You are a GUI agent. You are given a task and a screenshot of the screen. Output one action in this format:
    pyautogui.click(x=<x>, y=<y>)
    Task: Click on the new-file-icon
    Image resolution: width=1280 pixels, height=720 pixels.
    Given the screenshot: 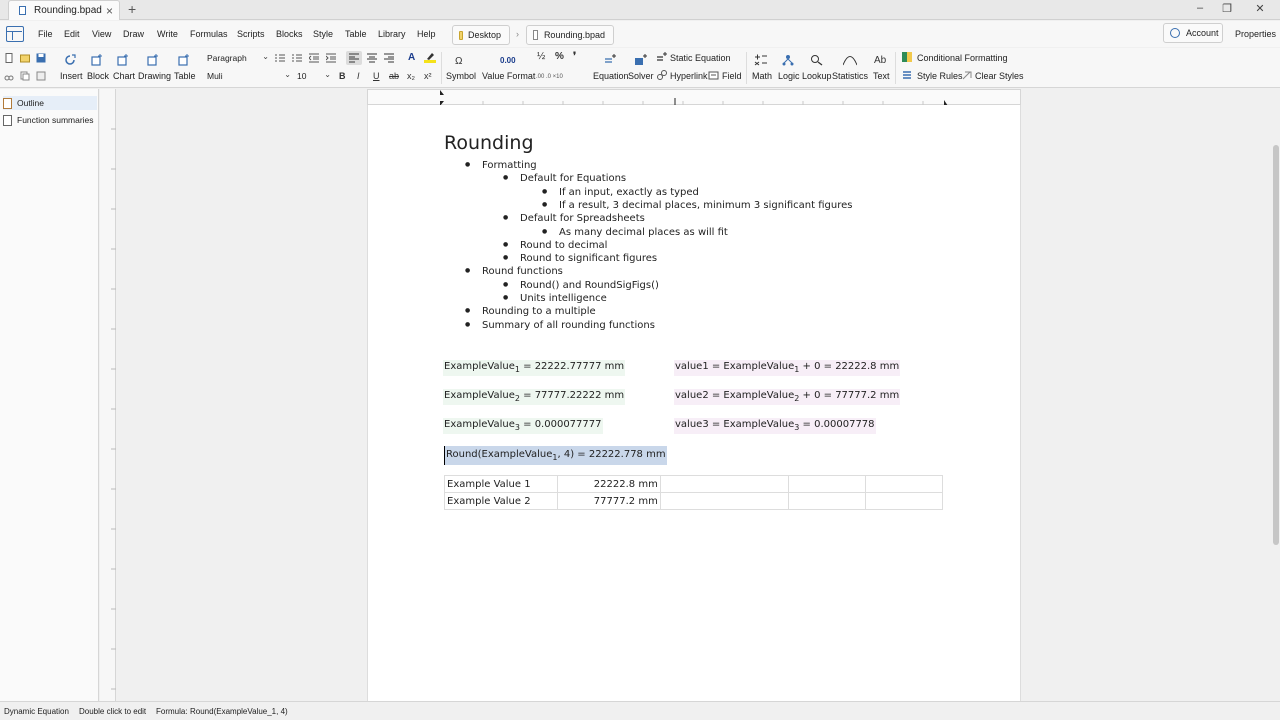 What is the action you would take?
    pyautogui.click(x=9, y=58)
    